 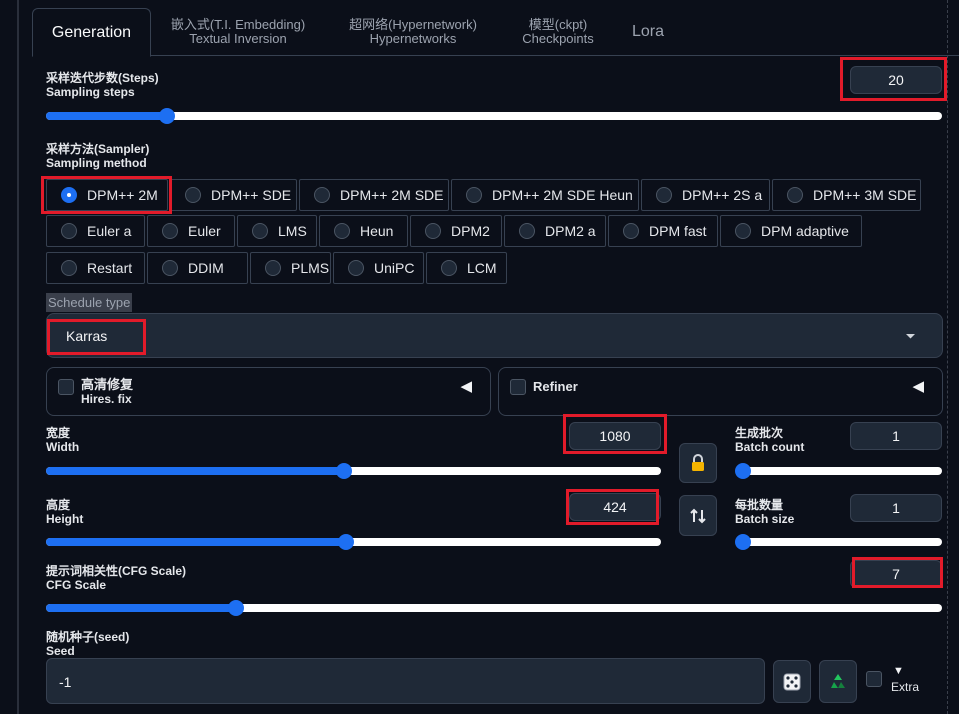 What do you see at coordinates (838, 681) in the screenshot?
I see `reuse-seed-button` at bounding box center [838, 681].